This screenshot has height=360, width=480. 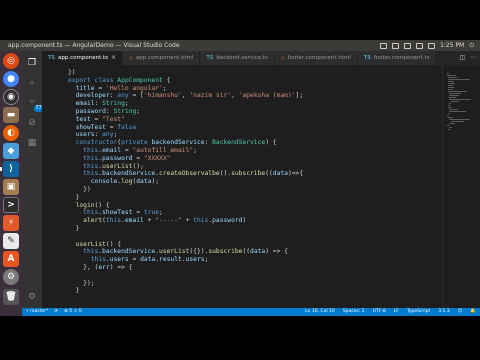 What do you see at coordinates (87, 111) in the screenshot?
I see `code-token: password` at bounding box center [87, 111].